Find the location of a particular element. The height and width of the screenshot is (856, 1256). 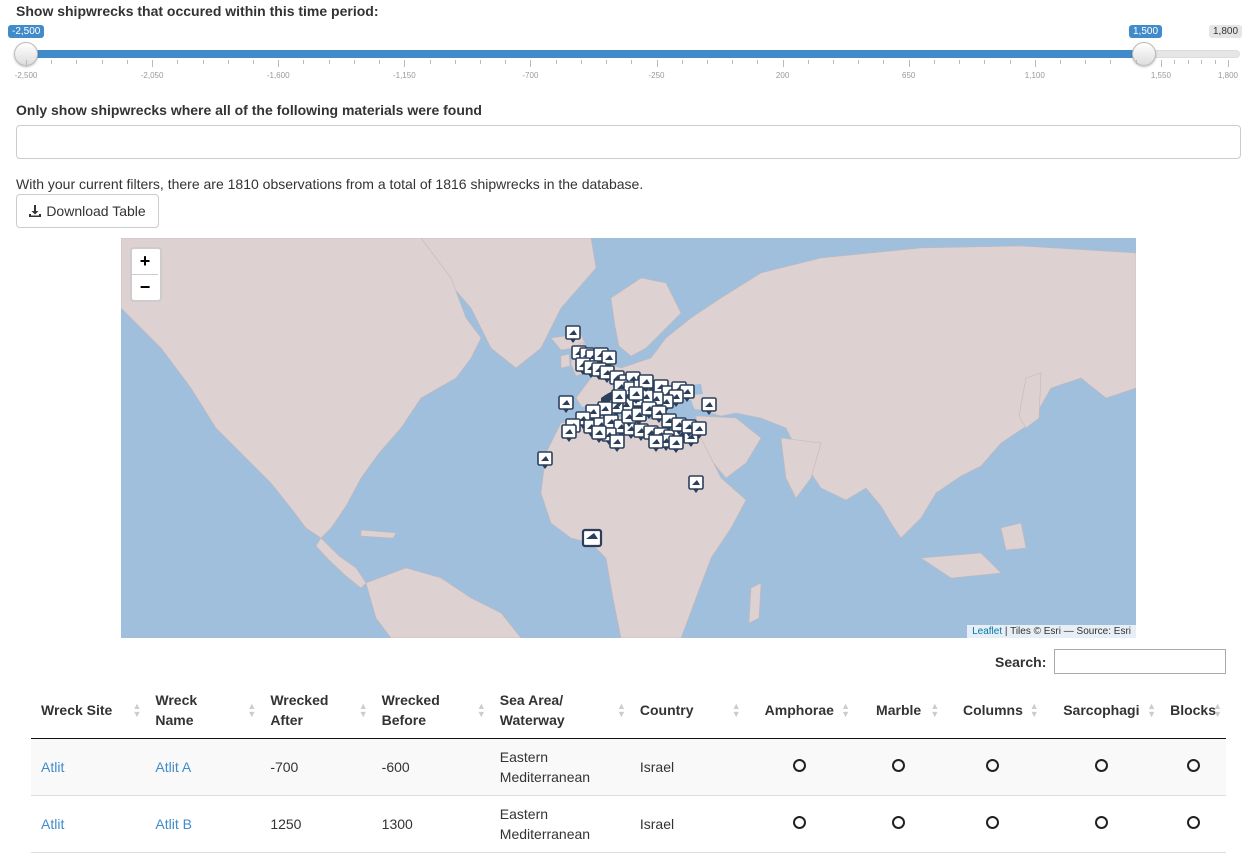

search-input is located at coordinates (1140, 661).